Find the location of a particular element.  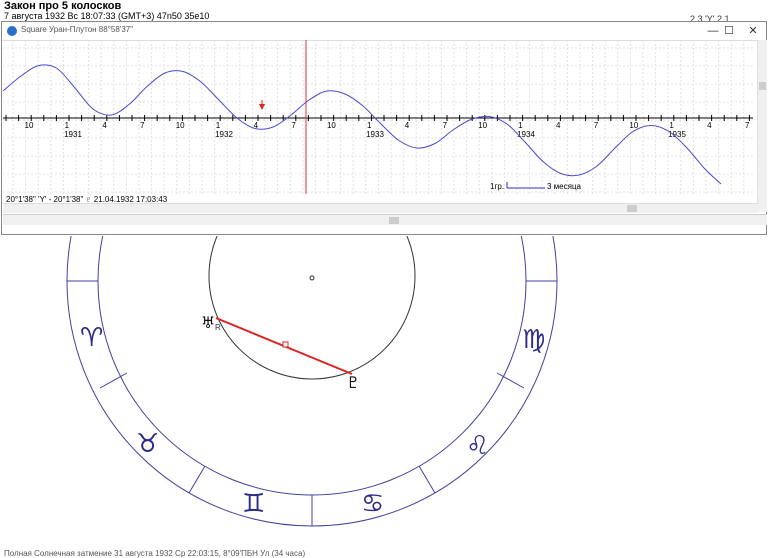

taurus-icon: ♉ is located at coordinates (147, 444).